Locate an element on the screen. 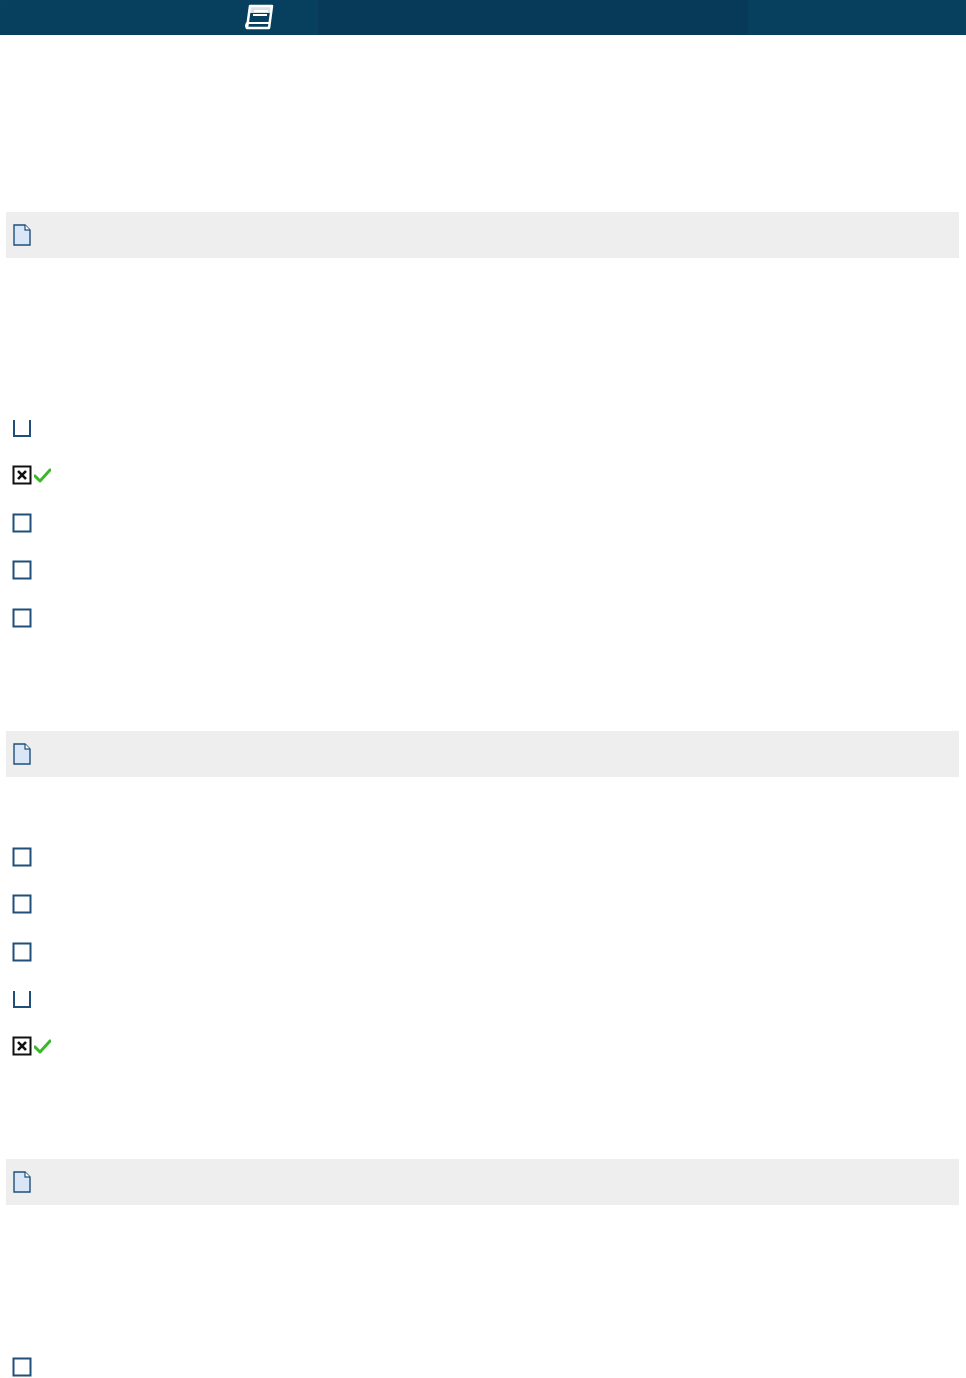 This screenshot has height=1378, width=966. top-bar-middle-segment is located at coordinates (533, 17).